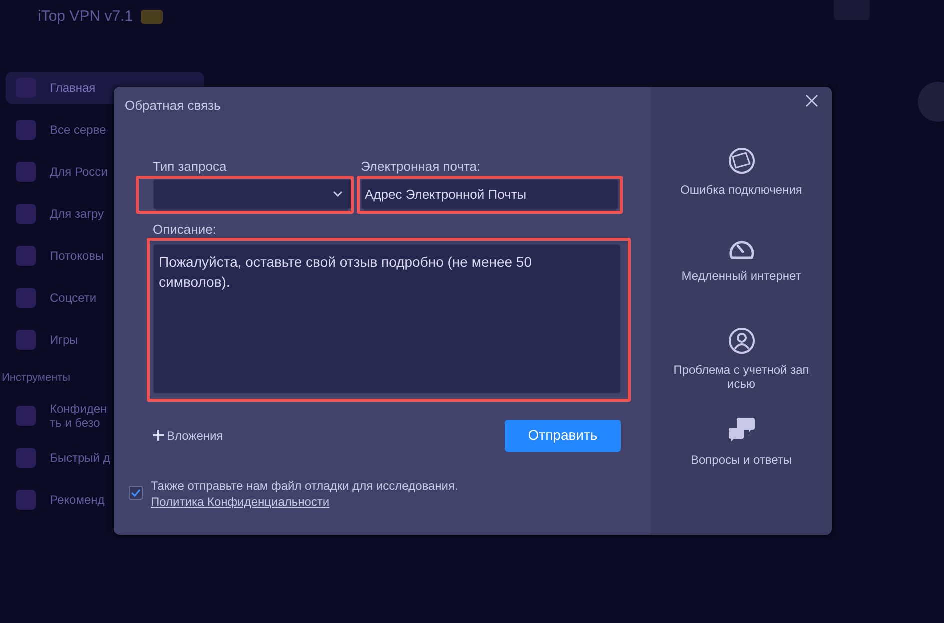  What do you see at coordinates (252, 194) in the screenshot?
I see `request-type-dropdown` at bounding box center [252, 194].